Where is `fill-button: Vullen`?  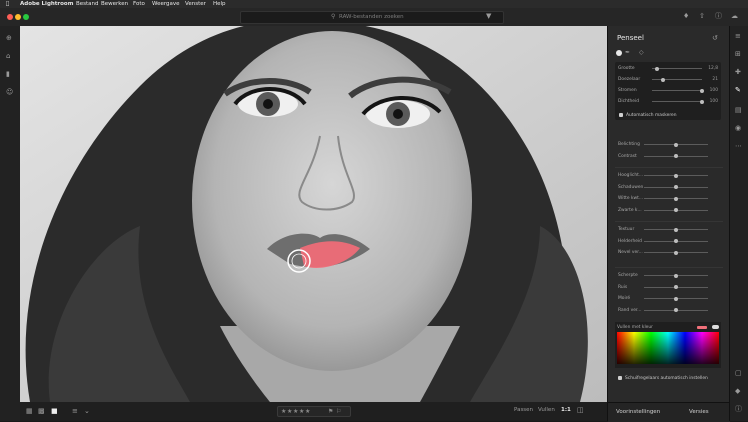
fill-button: Vullen is located at coordinates (546, 410).